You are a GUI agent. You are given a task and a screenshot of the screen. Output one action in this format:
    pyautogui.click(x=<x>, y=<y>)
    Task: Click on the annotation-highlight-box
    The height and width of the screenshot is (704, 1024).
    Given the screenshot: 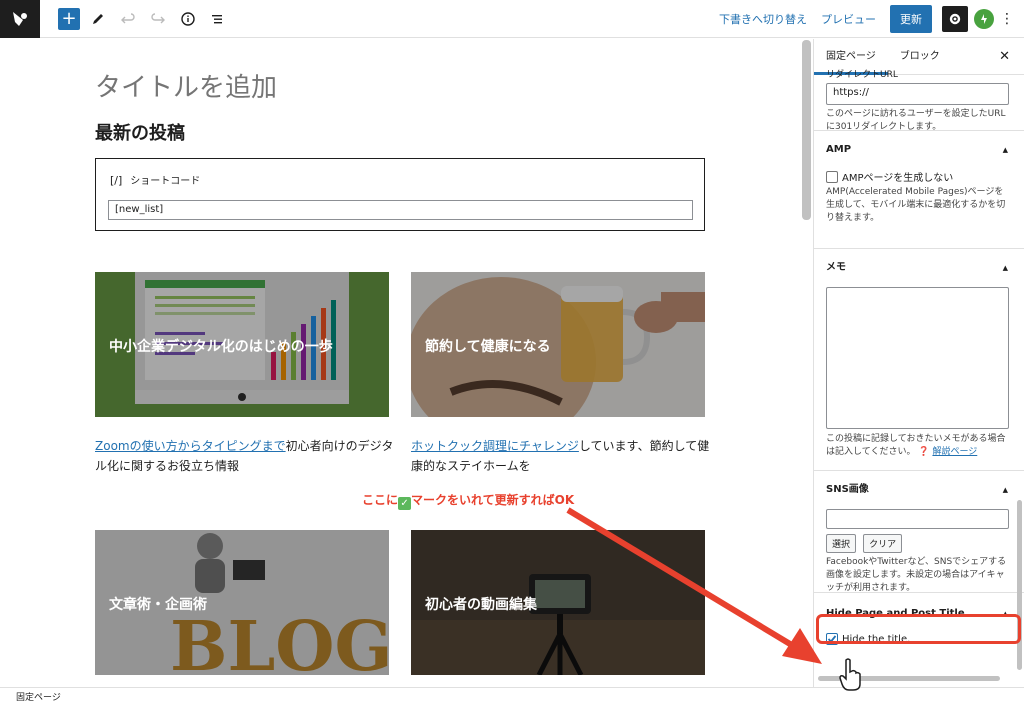 What is the action you would take?
    pyautogui.click(x=918, y=629)
    